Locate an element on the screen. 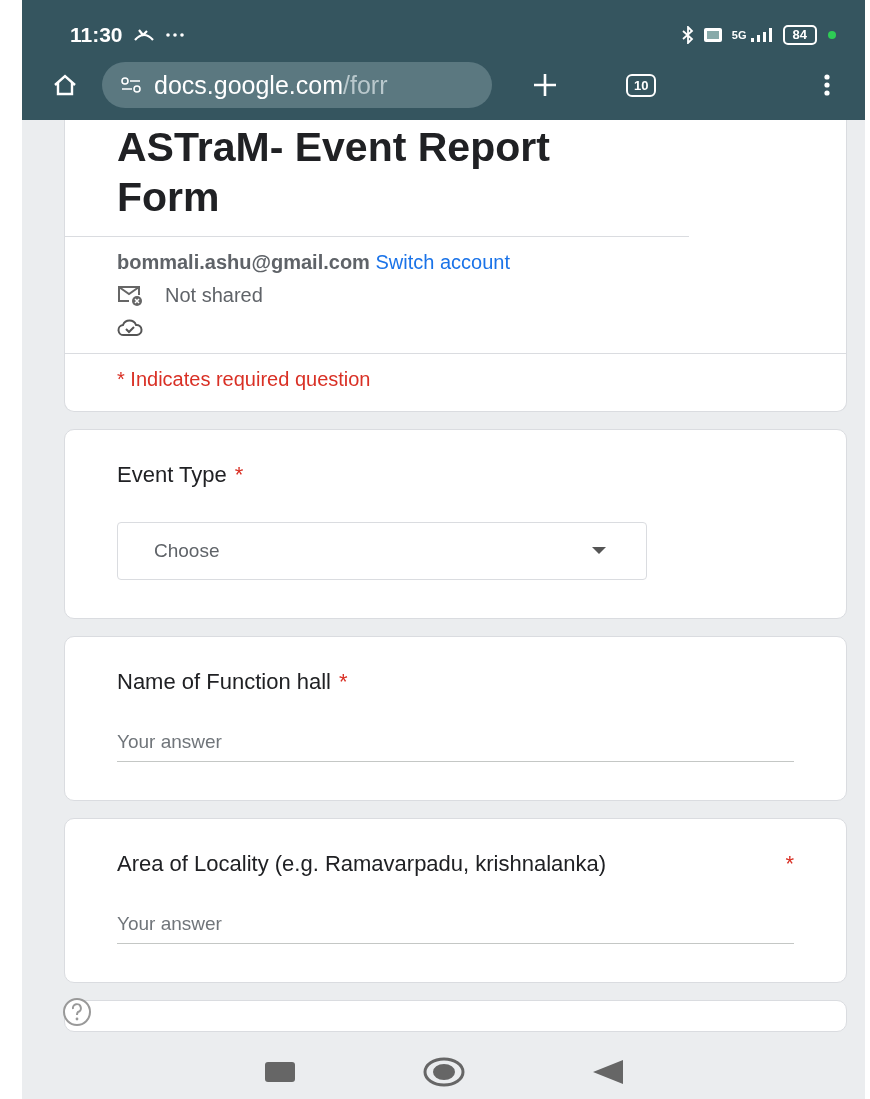  clock-time: 11:30 is located at coordinates (96, 35).